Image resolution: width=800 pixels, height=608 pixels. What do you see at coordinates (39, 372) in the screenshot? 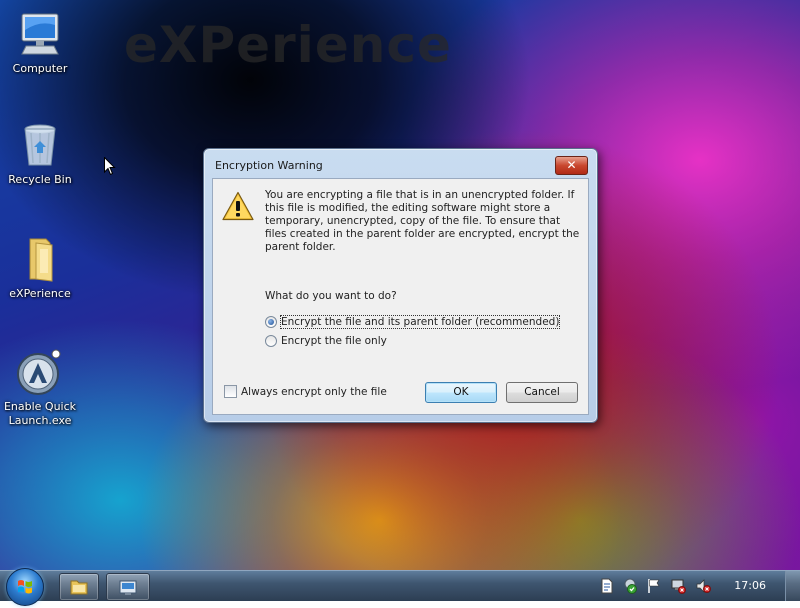
I see `quick-launch-app-icon` at bounding box center [39, 372].